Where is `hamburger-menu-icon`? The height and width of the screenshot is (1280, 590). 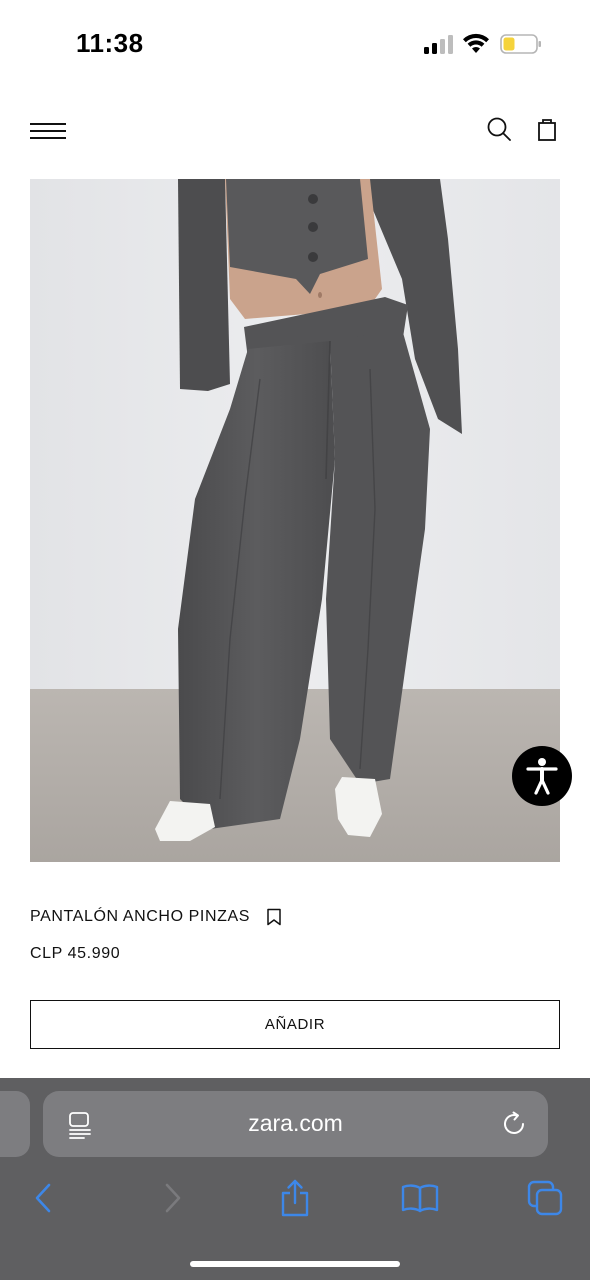
hamburger-menu-icon is located at coordinates (48, 131).